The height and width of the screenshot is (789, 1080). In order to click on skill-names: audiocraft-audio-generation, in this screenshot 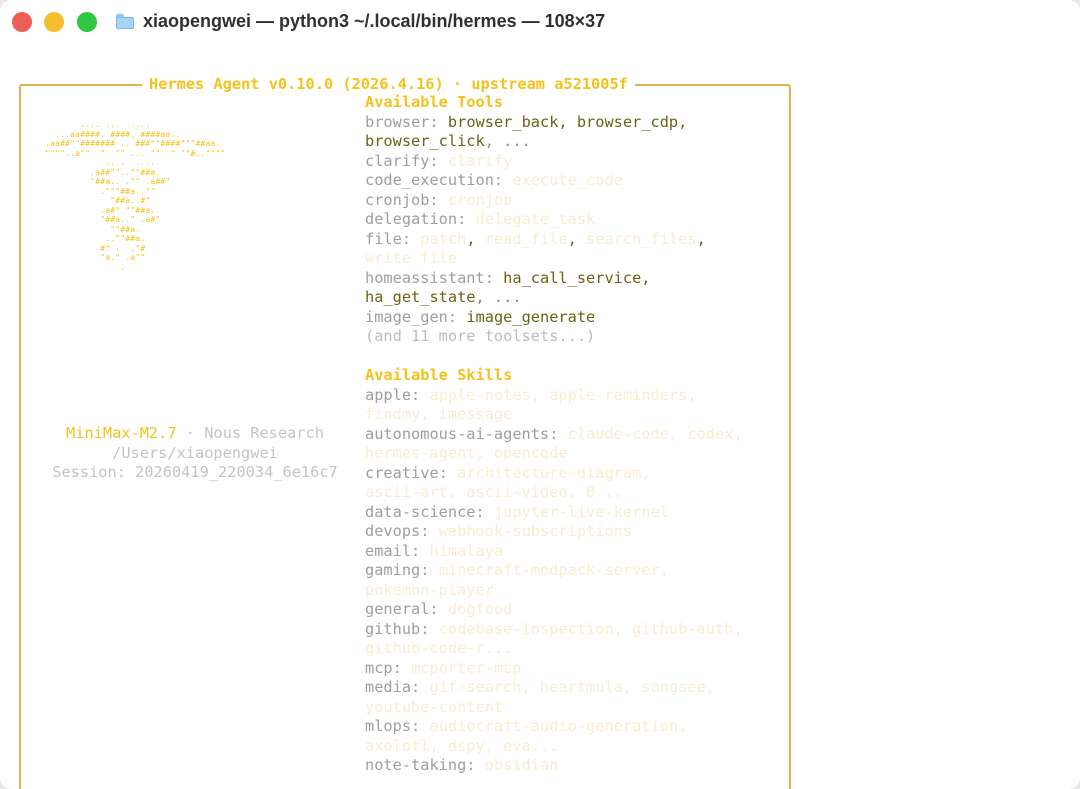, I will do `click(558, 726)`.